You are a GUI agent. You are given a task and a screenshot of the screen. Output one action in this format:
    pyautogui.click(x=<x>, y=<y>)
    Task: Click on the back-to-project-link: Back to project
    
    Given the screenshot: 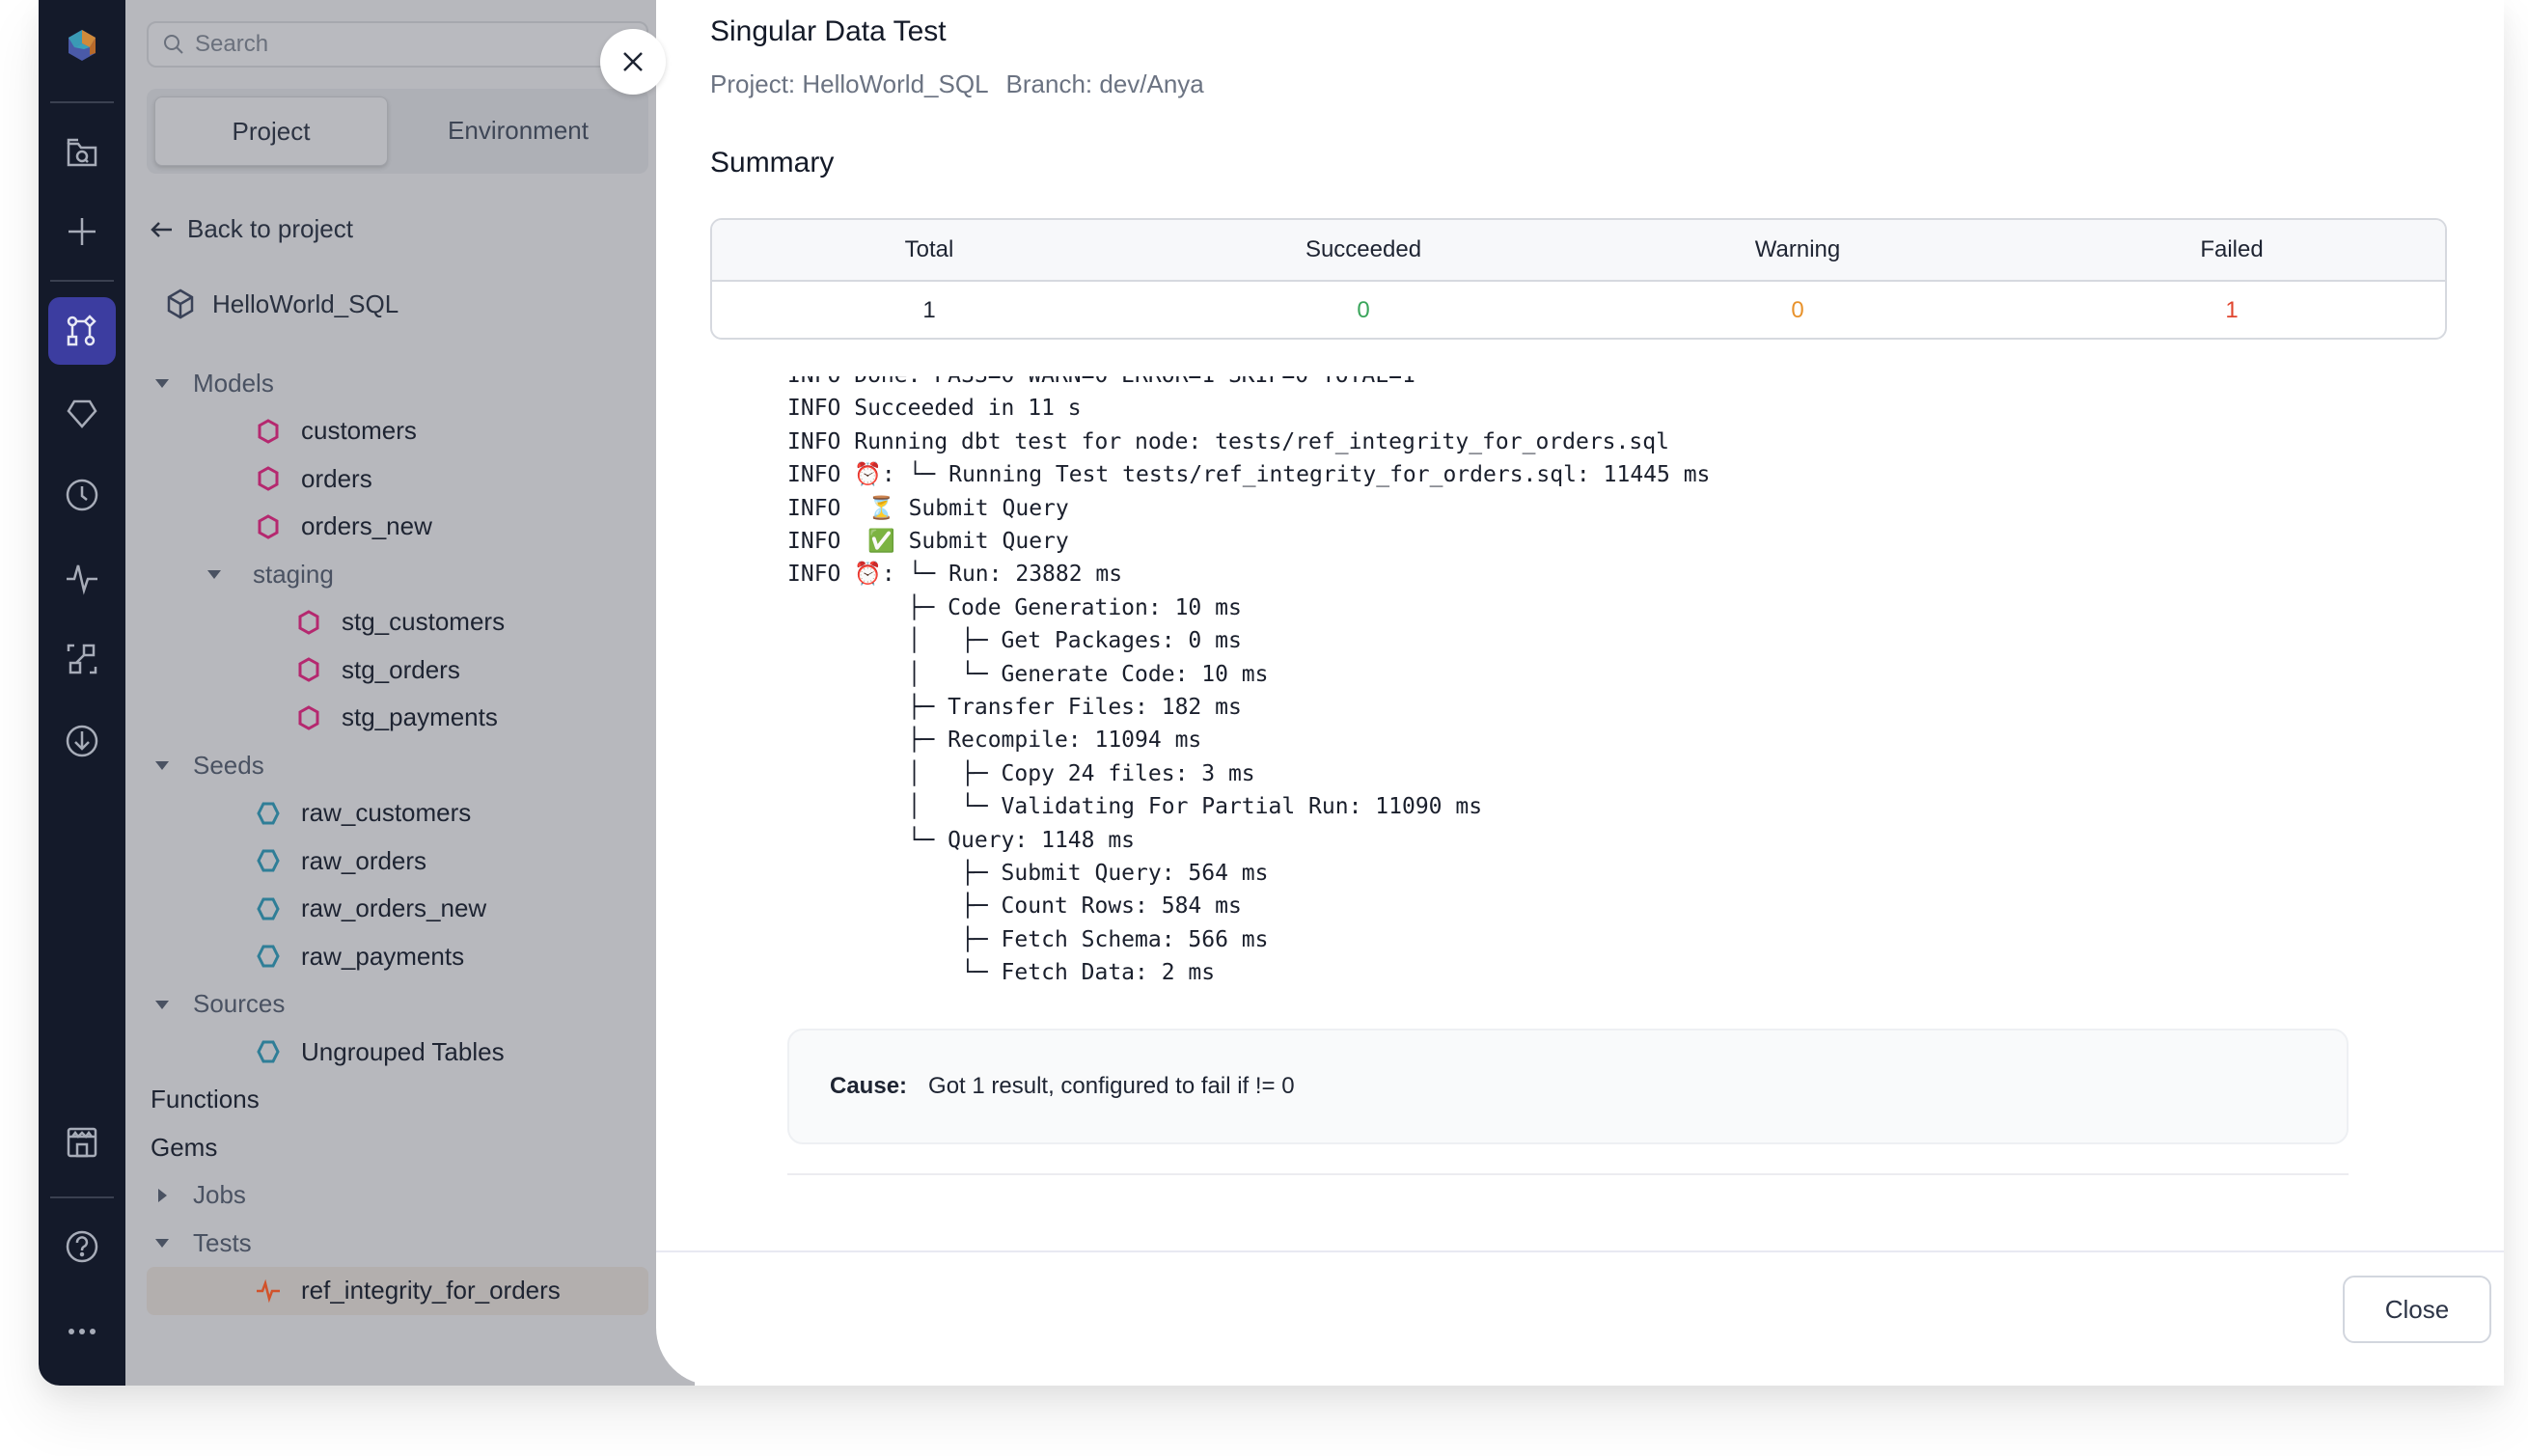 What is the action you would take?
    pyautogui.click(x=250, y=229)
    